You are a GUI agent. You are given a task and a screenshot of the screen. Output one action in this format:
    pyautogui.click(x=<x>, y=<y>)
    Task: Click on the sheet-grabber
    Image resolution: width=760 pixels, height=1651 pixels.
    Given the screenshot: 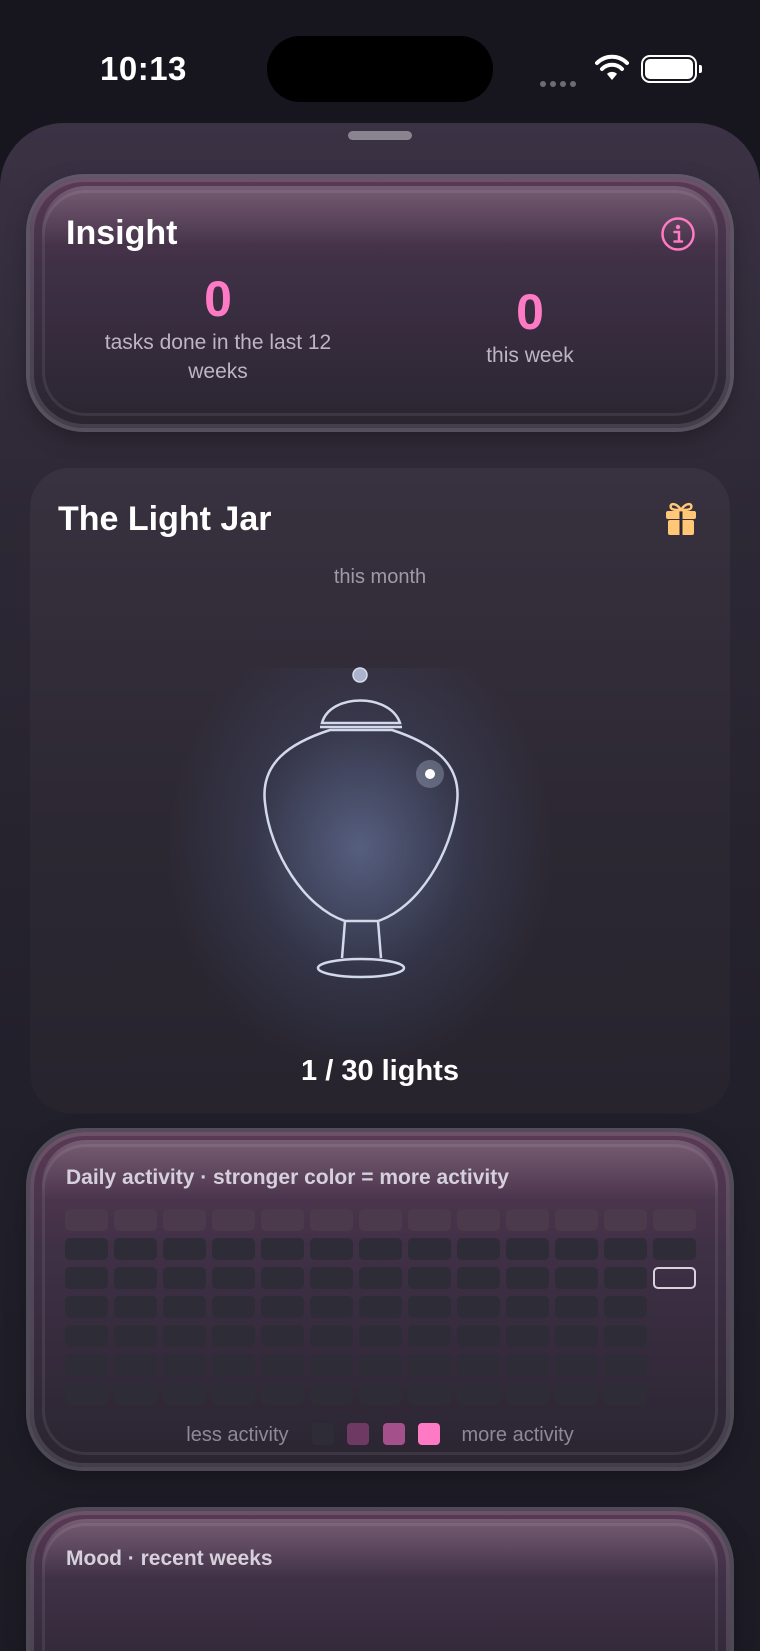 What is the action you would take?
    pyautogui.click(x=380, y=135)
    